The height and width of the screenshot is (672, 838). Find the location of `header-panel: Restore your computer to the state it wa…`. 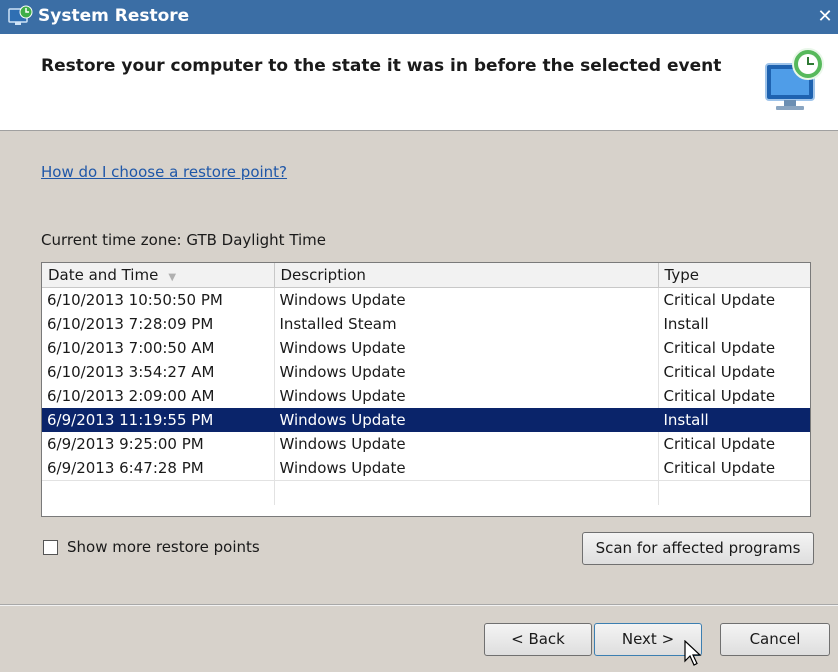

header-panel: Restore your computer to the state it wa… is located at coordinates (419, 82).